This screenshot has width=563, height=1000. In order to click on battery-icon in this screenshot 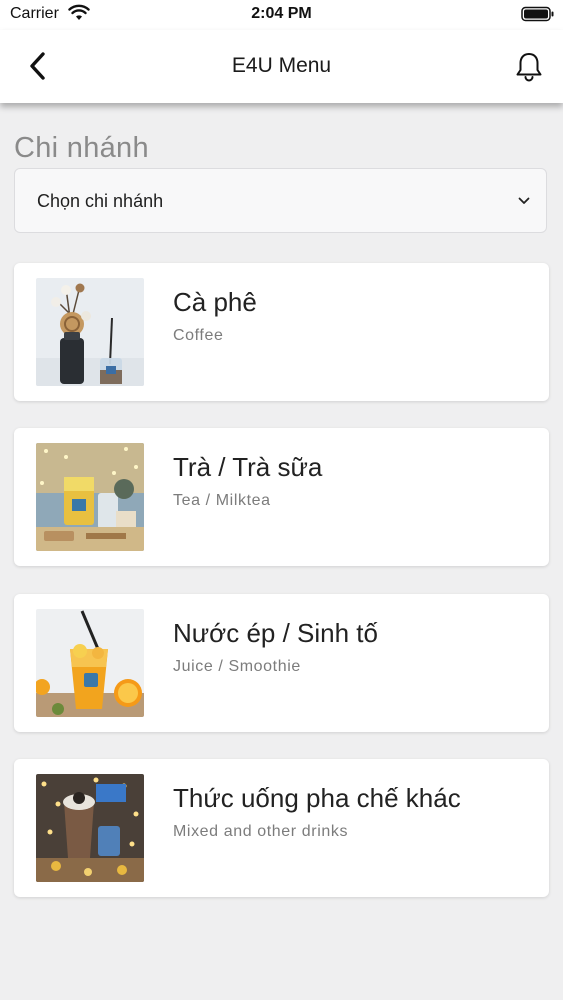, I will do `click(537, 14)`.